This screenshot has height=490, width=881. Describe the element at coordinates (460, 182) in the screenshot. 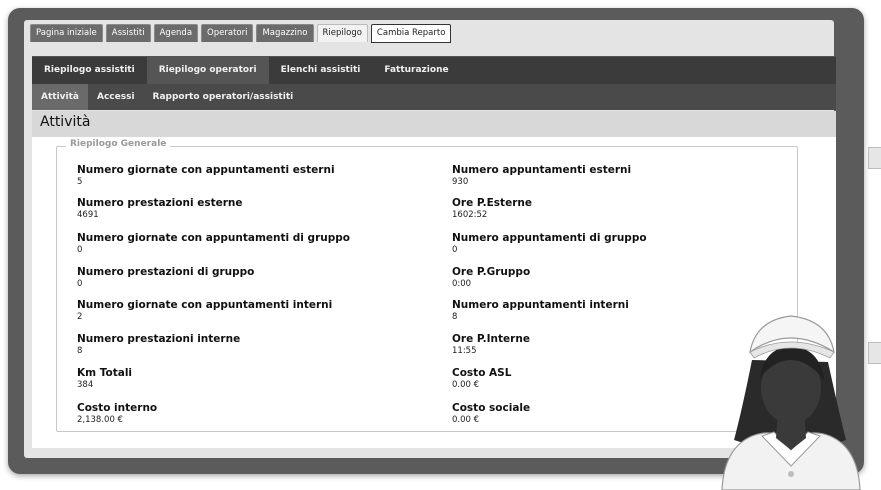

I see `field-value: 930` at that location.